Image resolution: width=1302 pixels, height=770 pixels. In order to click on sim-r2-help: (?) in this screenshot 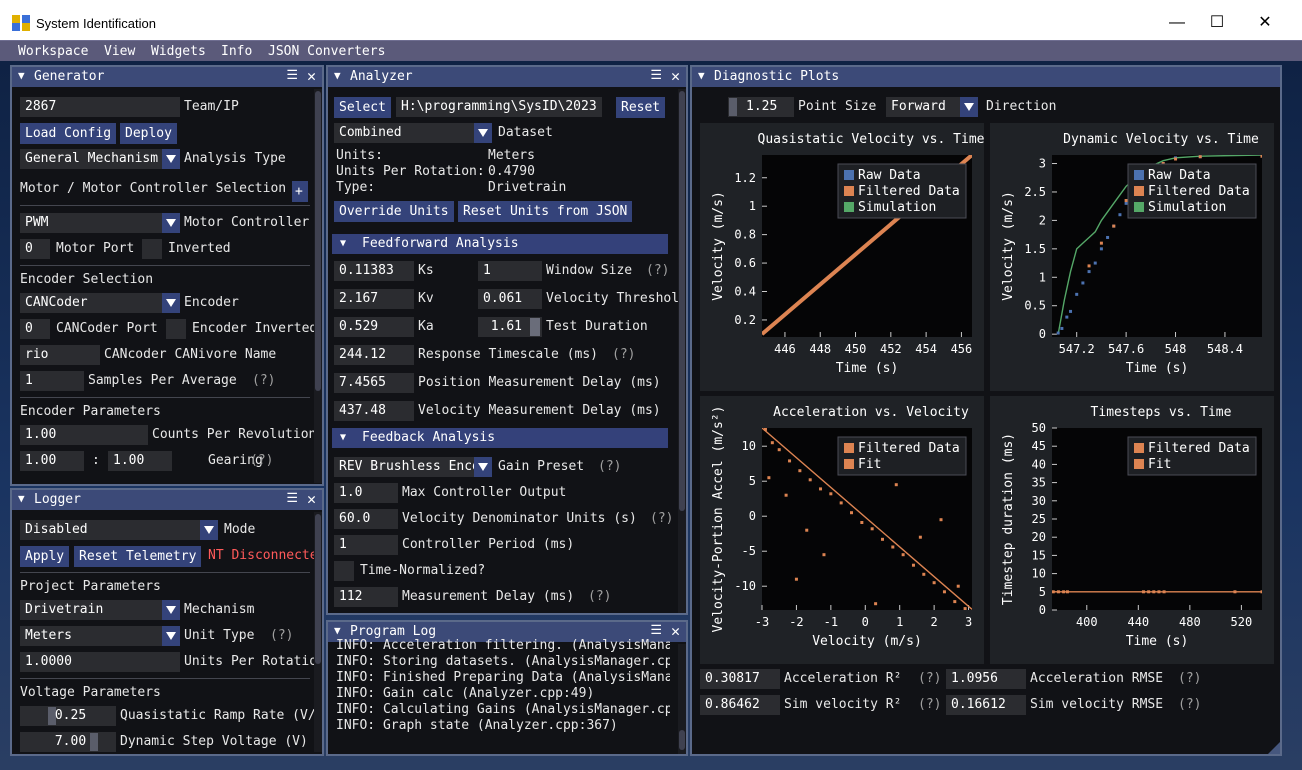, I will do `click(929, 705)`.